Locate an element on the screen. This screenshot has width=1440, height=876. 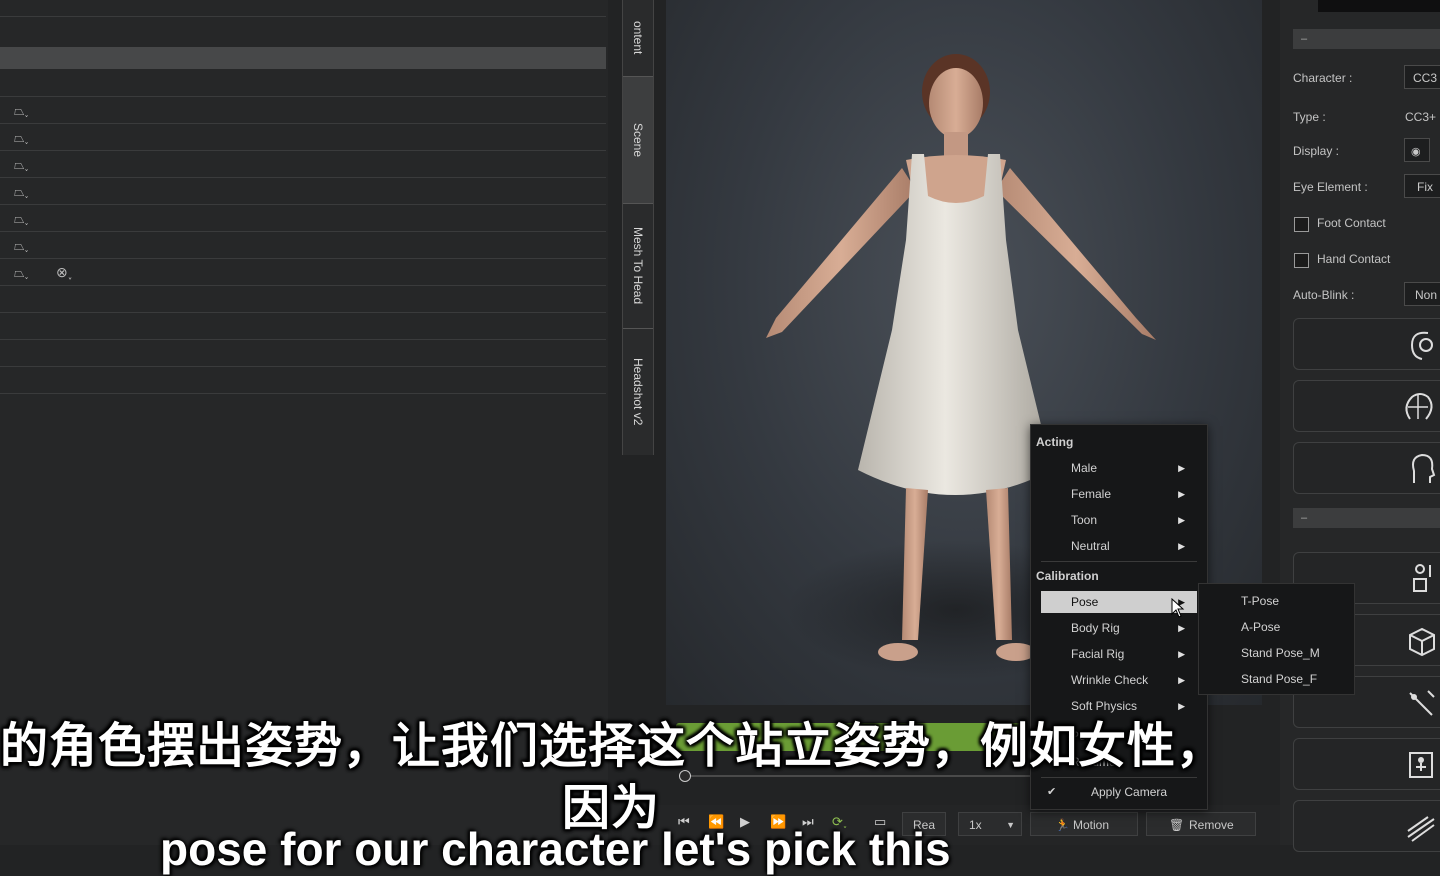
running-figure-icon: 🏃 is located at coordinates (1062, 825).